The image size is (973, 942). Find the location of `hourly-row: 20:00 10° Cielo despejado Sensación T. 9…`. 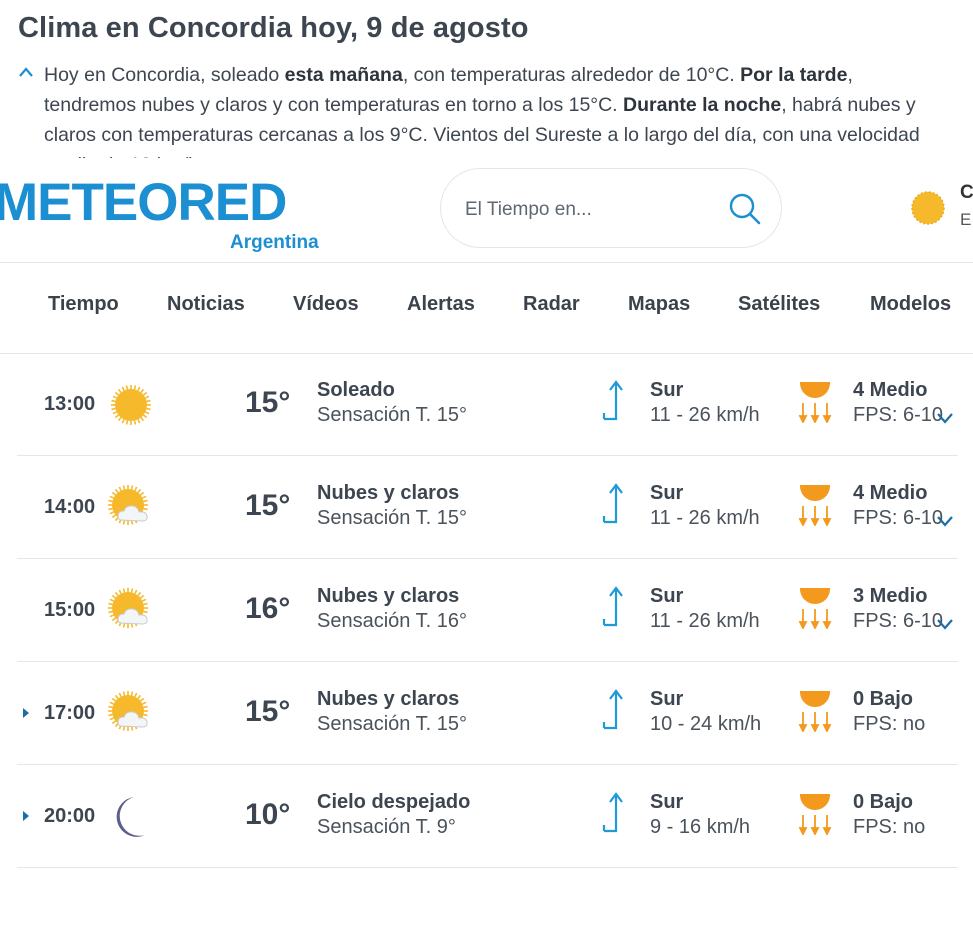

hourly-row: 20:00 10° Cielo despejado Sensación T. 9… is located at coordinates (487, 816).